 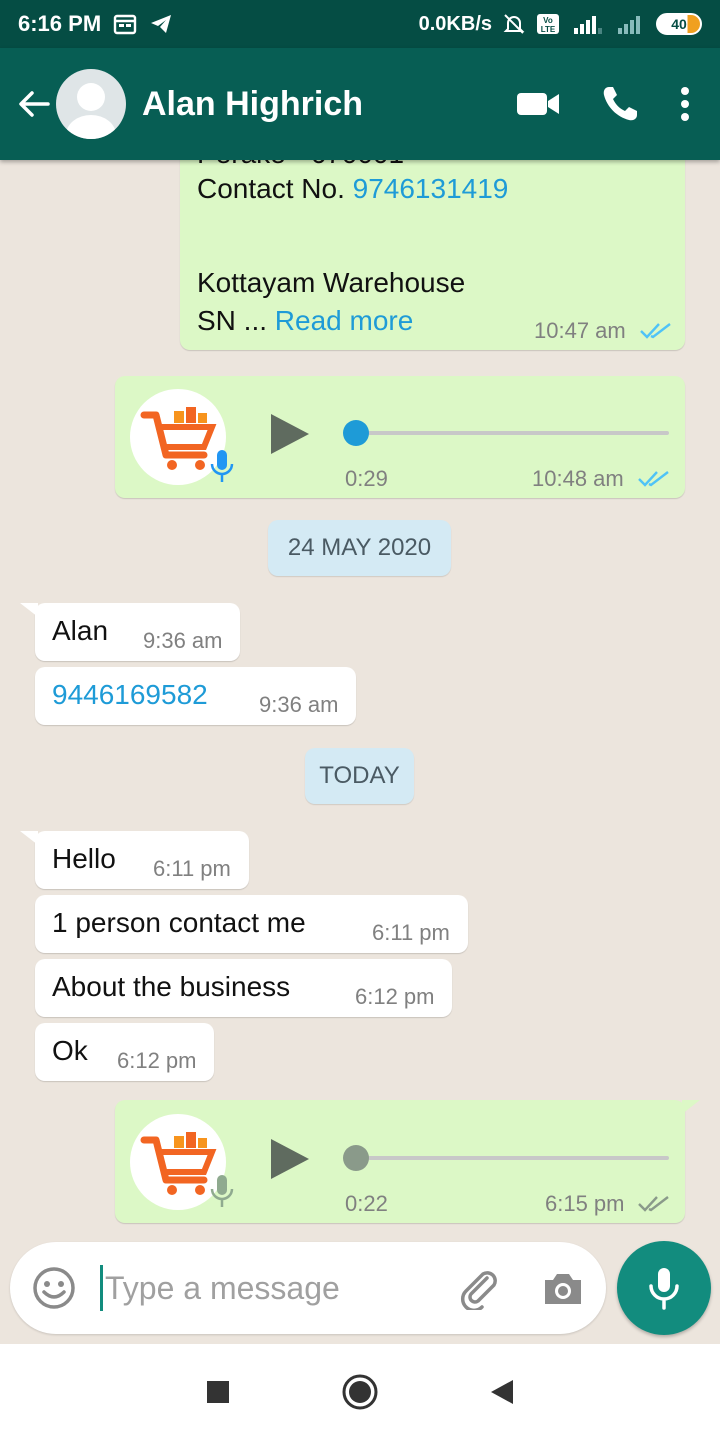 I want to click on mic-icon, so click(x=664, y=1289).